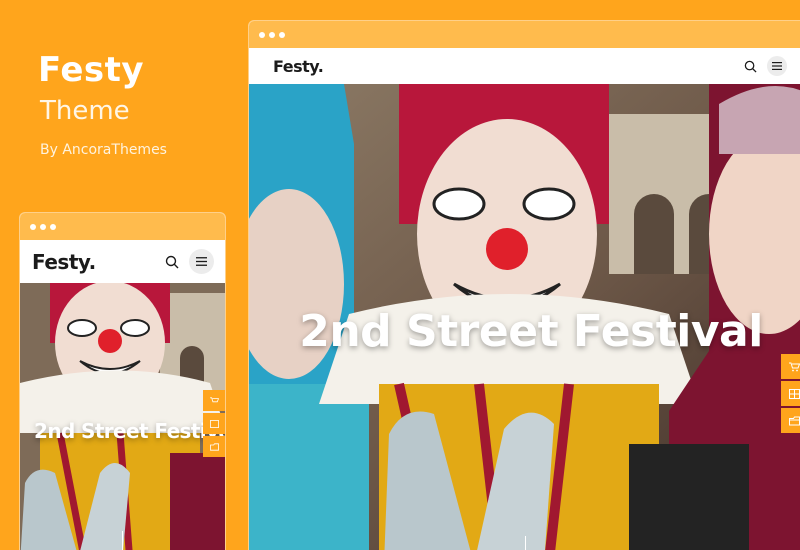 This screenshot has width=800, height=550. Describe the element at coordinates (122, 261) in the screenshot. I see `mobile-site-header: Festy.` at that location.